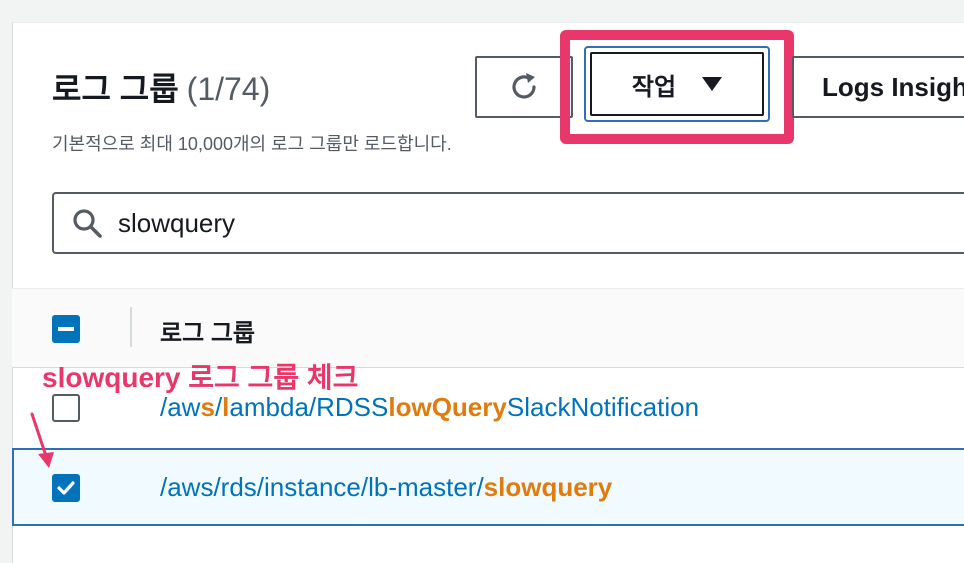  What do you see at coordinates (893, 86) in the screenshot?
I see `logs-insights-label: Logs Insigh` at bounding box center [893, 86].